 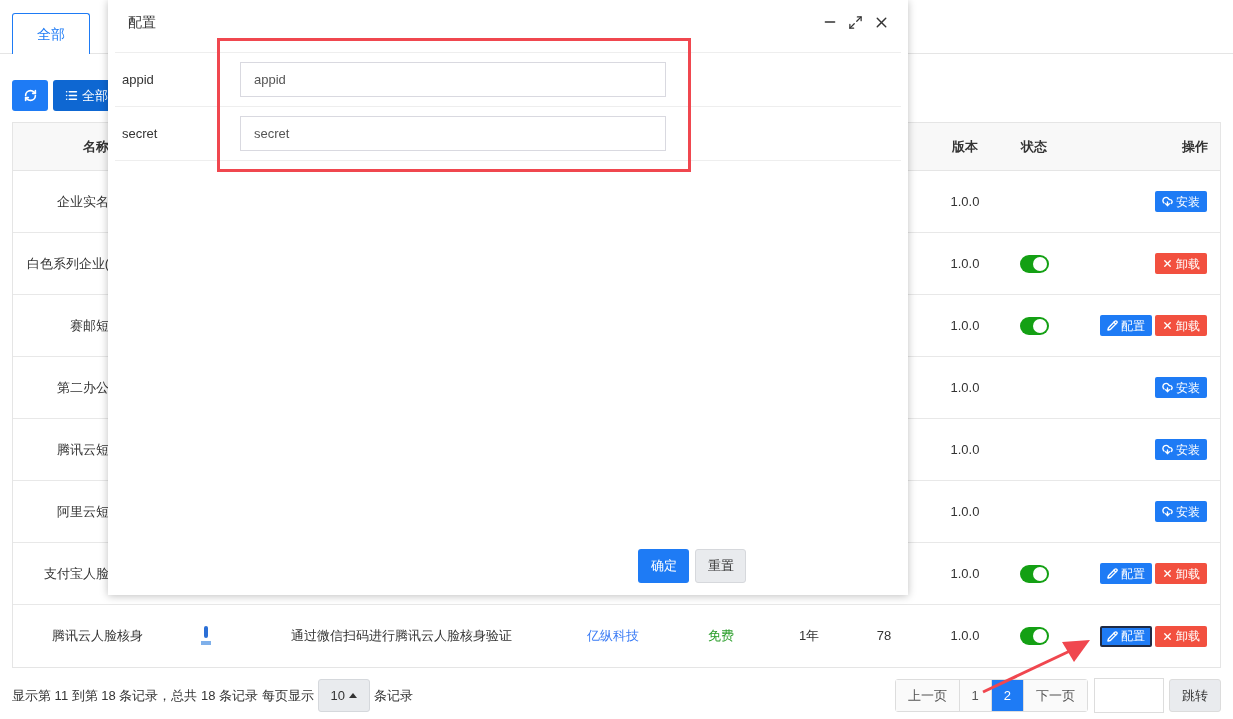 I want to click on table-cell-text: 腾讯云人脸核身, so click(x=97, y=636).